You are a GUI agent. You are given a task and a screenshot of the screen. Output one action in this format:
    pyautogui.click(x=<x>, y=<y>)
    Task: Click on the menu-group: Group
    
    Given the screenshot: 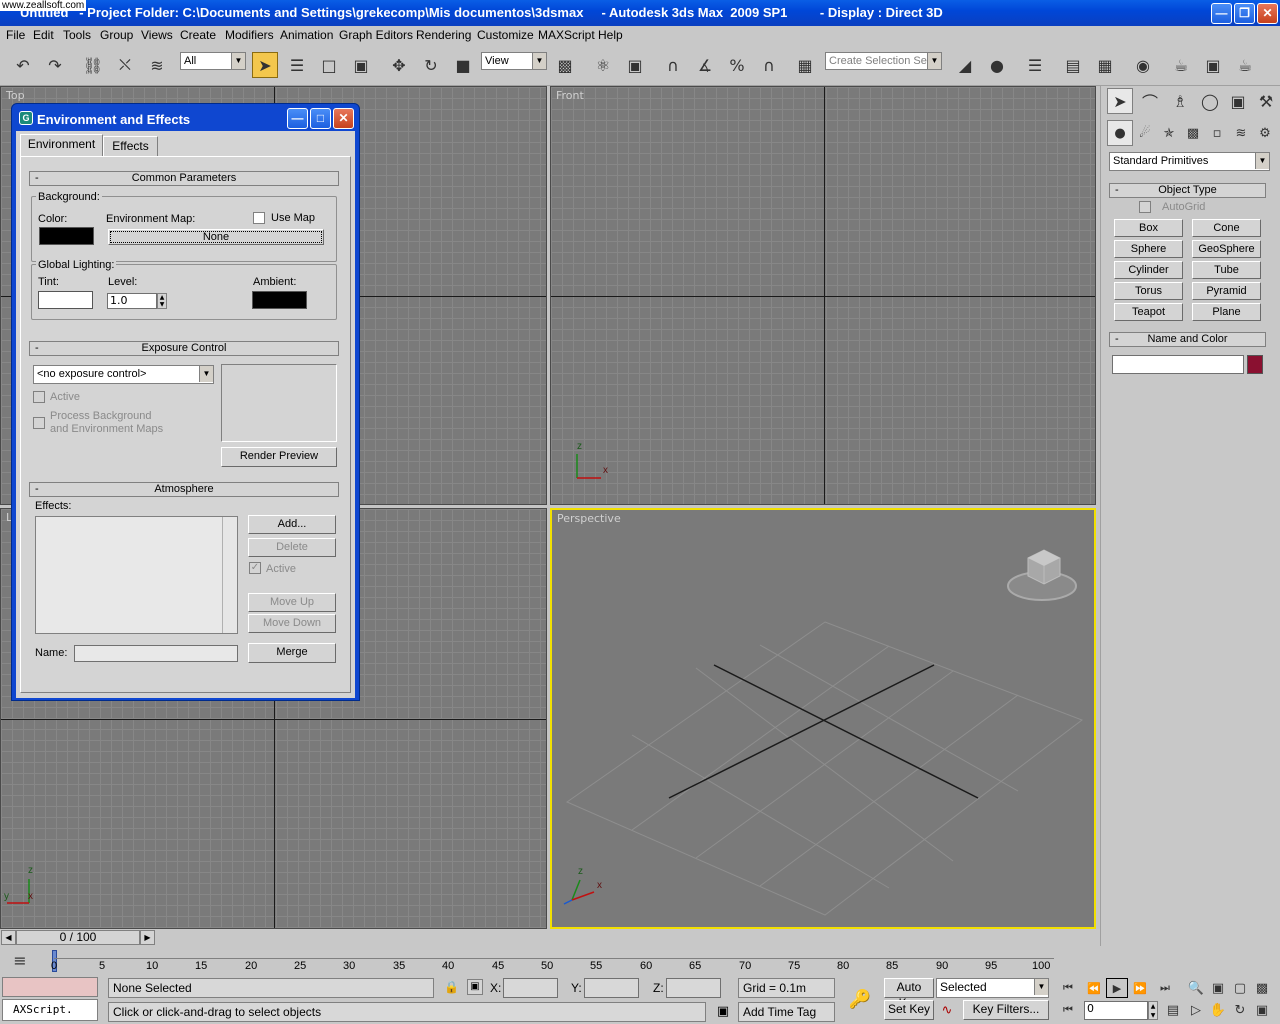 What is the action you would take?
    pyautogui.click(x=116, y=35)
    